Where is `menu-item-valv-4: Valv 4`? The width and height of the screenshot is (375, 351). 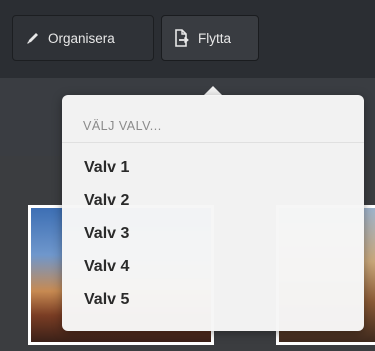 menu-item-valv-4: Valv 4 is located at coordinates (213, 266).